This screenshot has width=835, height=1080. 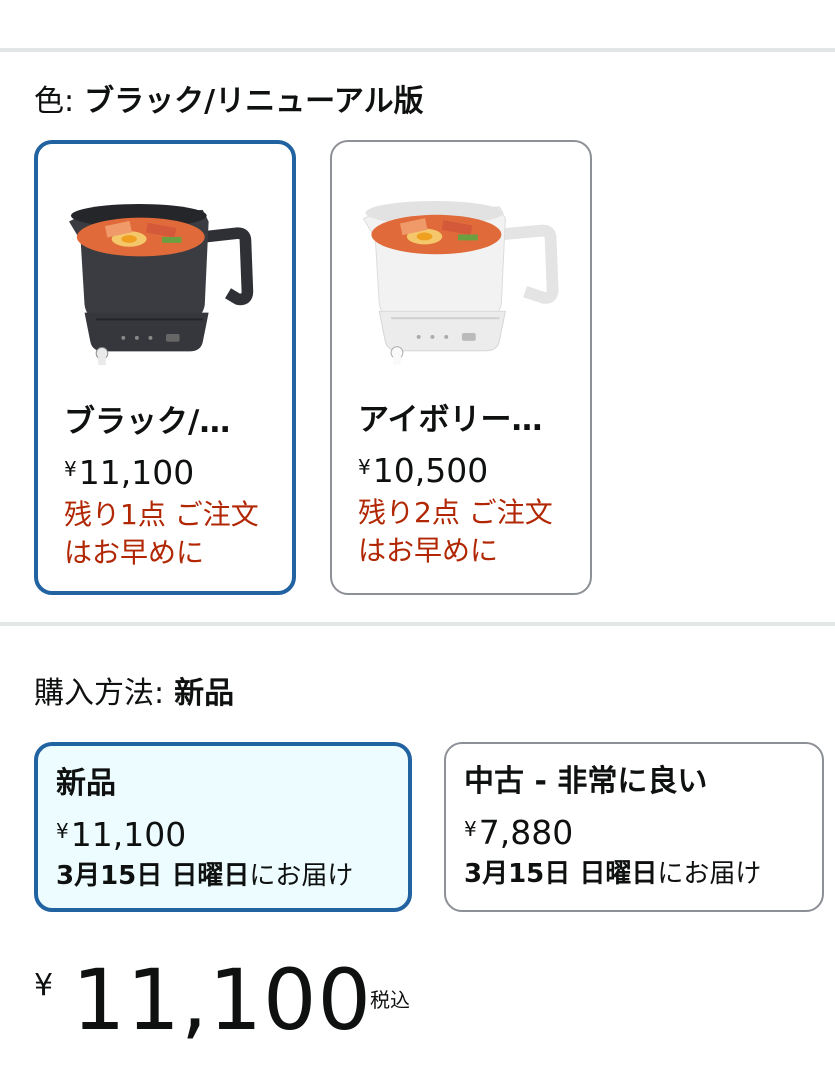 I want to click on stock-note: 残り1点 ご注文はお早めに, so click(x=161, y=533).